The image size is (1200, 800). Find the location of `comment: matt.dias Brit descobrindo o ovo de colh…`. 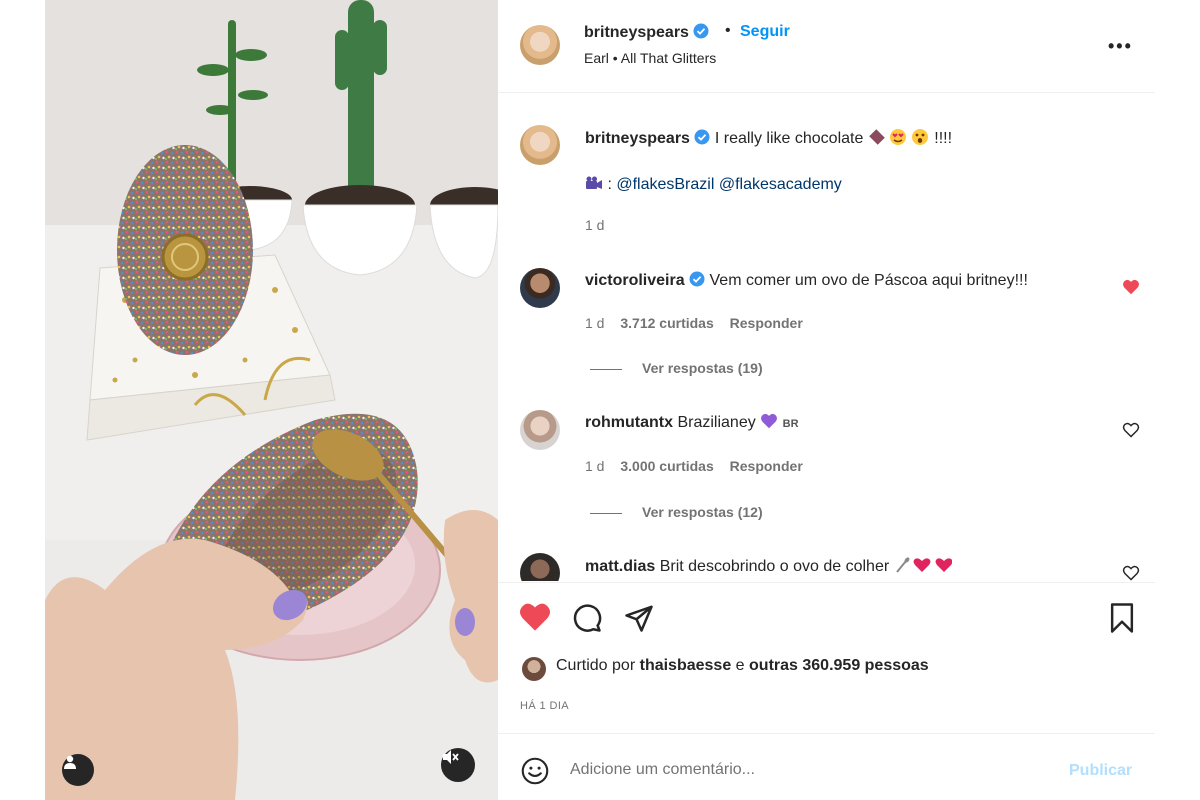

comment: matt.dias Brit descobrindo o ovo de colh… is located at coordinates (769, 566).